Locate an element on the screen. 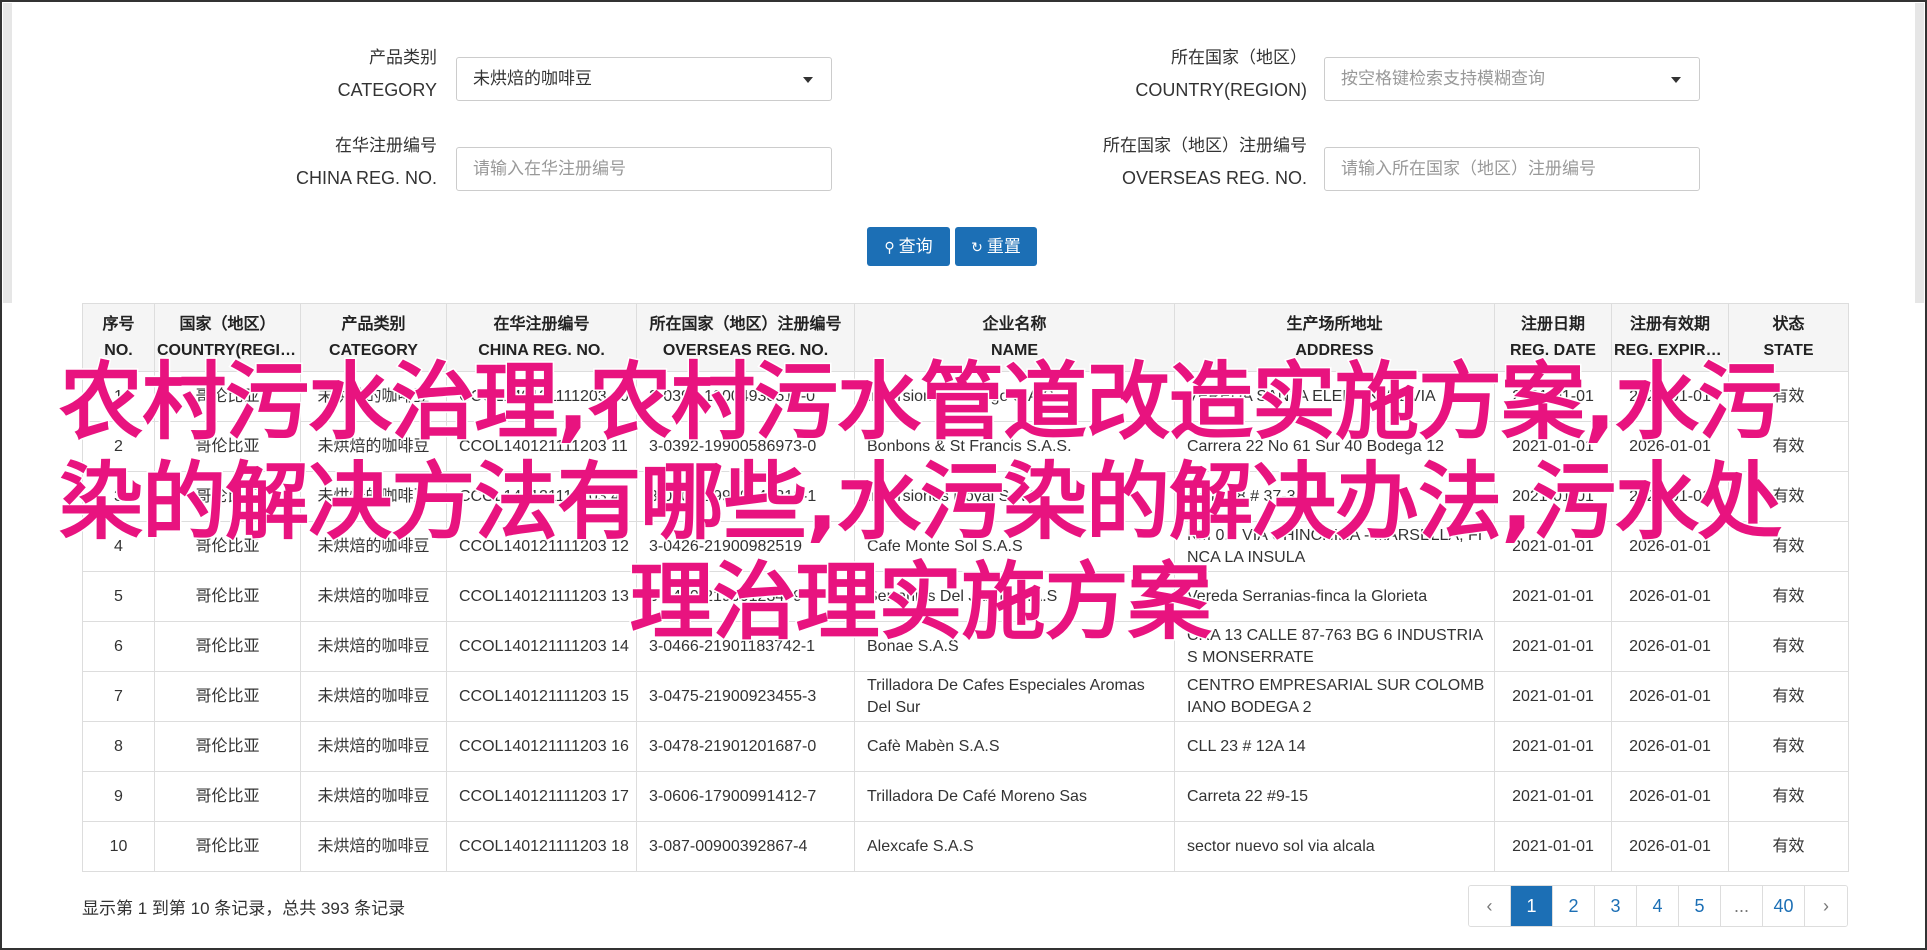  cell-china-reg: CCOL140121111203 16 is located at coordinates (541, 746).